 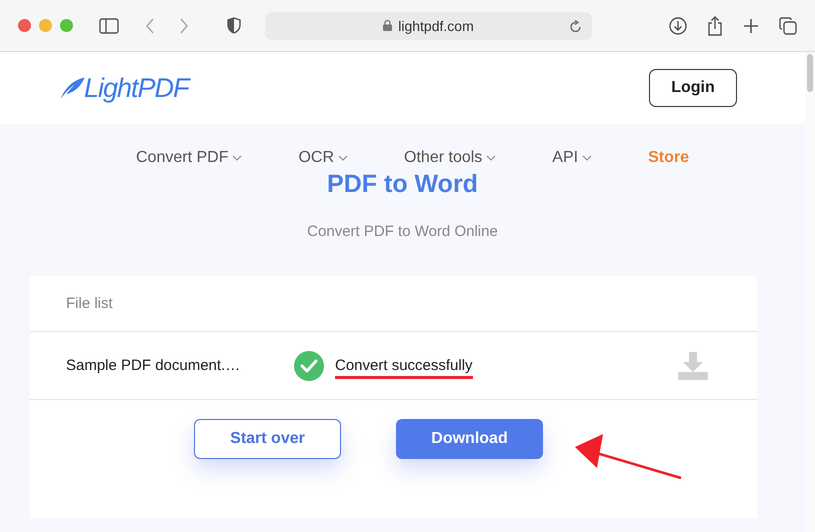 I want to click on lock-icon, so click(x=387, y=25).